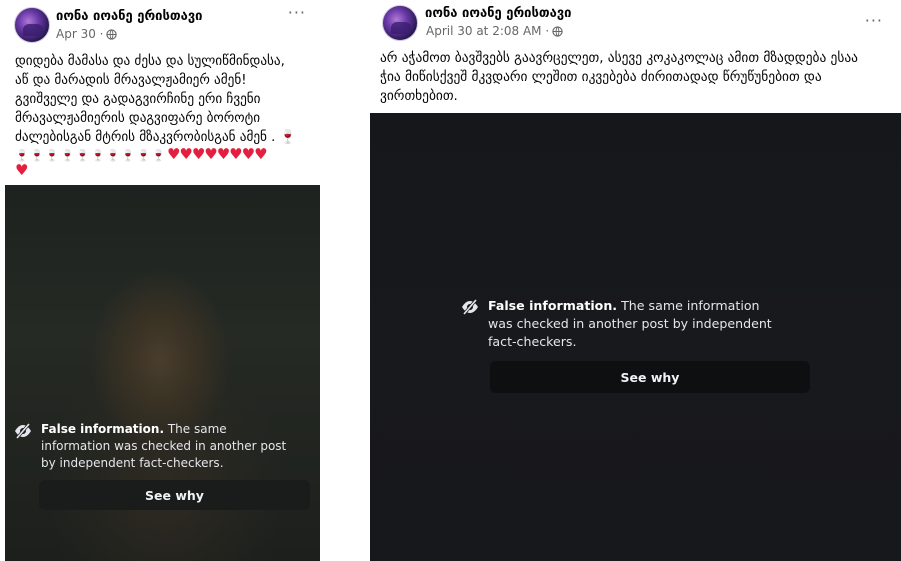  Describe the element at coordinates (138, 118) in the screenshot. I see `post-text-line: მრავალჟამიერის დაგვიფარე ბოროტი` at that location.